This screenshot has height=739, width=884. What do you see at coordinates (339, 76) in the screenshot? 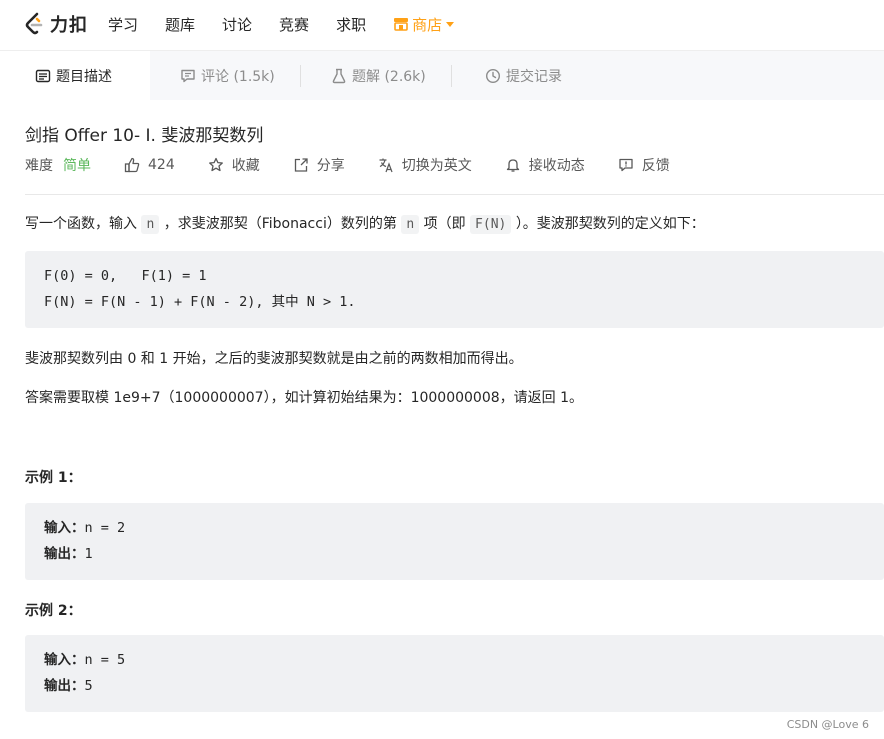
I see `flask-icon` at bounding box center [339, 76].